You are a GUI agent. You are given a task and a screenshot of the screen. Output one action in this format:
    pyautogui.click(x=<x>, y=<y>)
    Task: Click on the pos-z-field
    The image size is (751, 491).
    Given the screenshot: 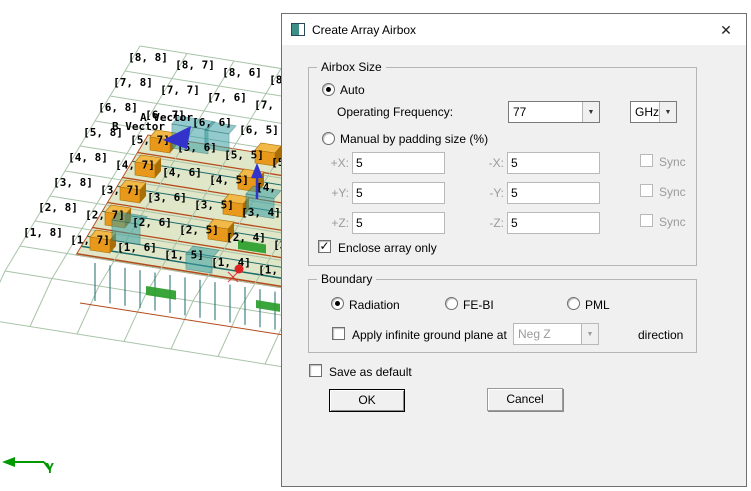 What is the action you would take?
    pyautogui.click(x=398, y=223)
    